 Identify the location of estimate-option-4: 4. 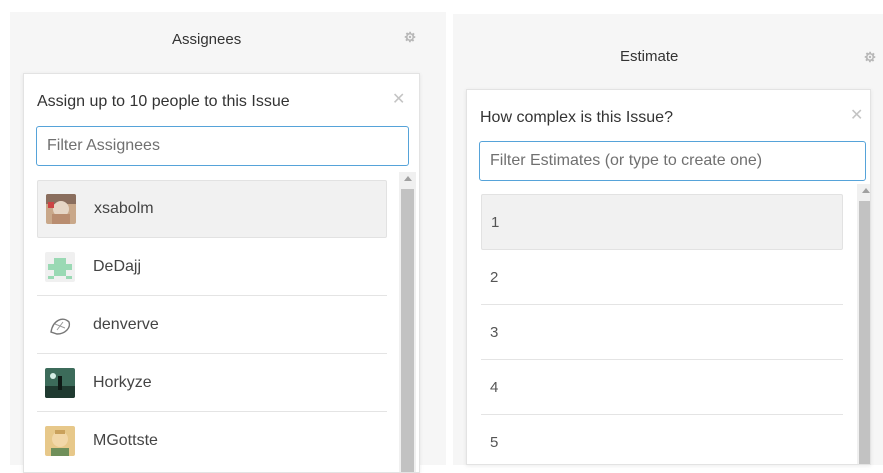
(662, 387).